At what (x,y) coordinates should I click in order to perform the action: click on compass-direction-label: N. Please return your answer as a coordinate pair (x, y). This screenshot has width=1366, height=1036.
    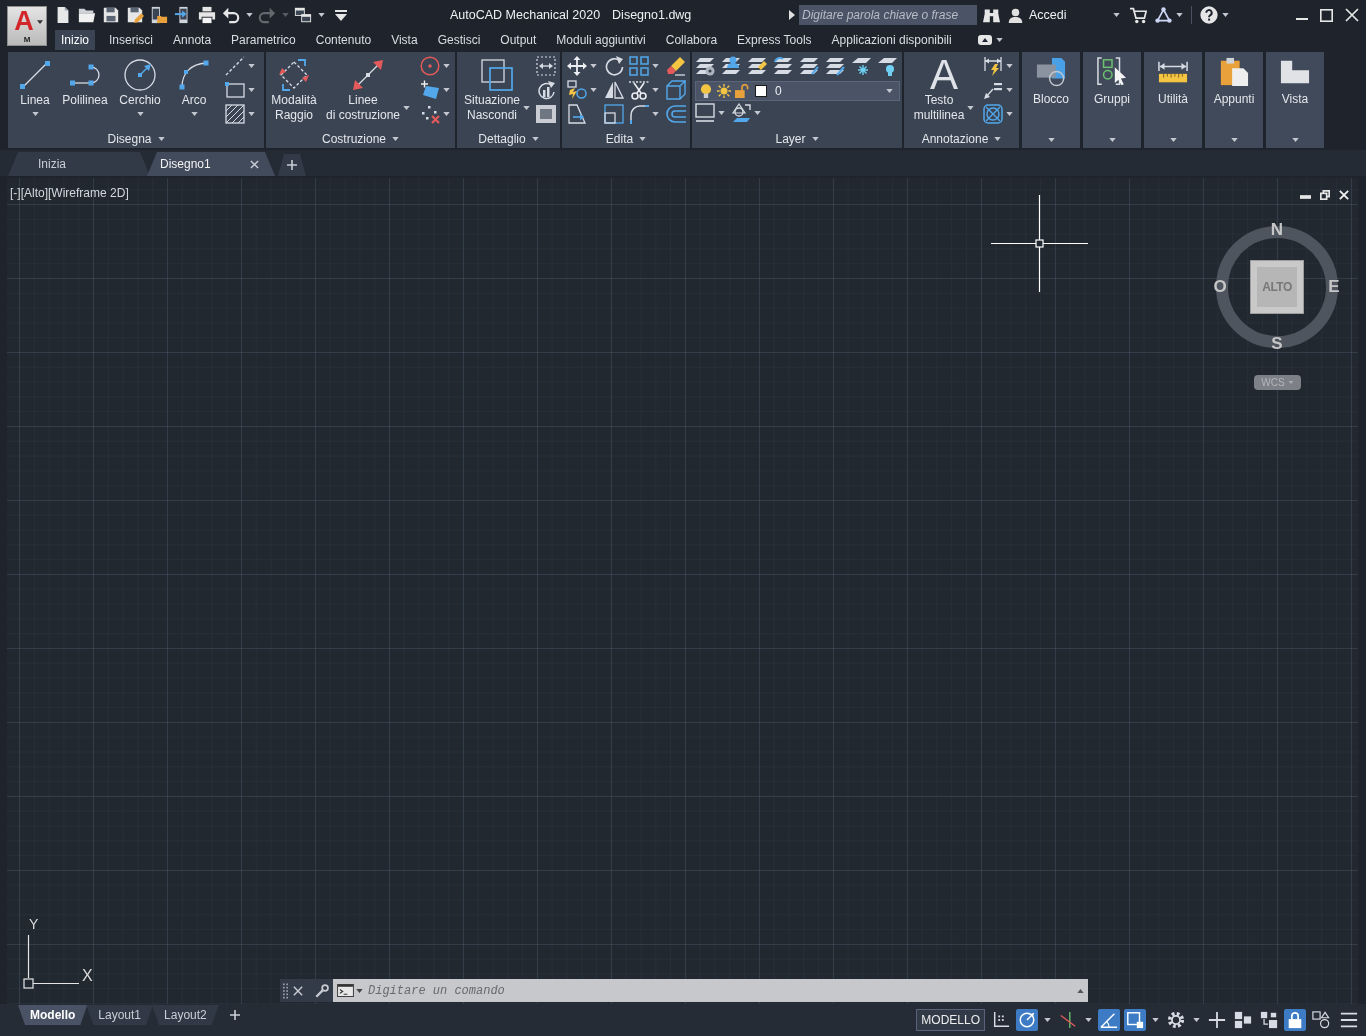
    Looking at the image, I should click on (1277, 230).